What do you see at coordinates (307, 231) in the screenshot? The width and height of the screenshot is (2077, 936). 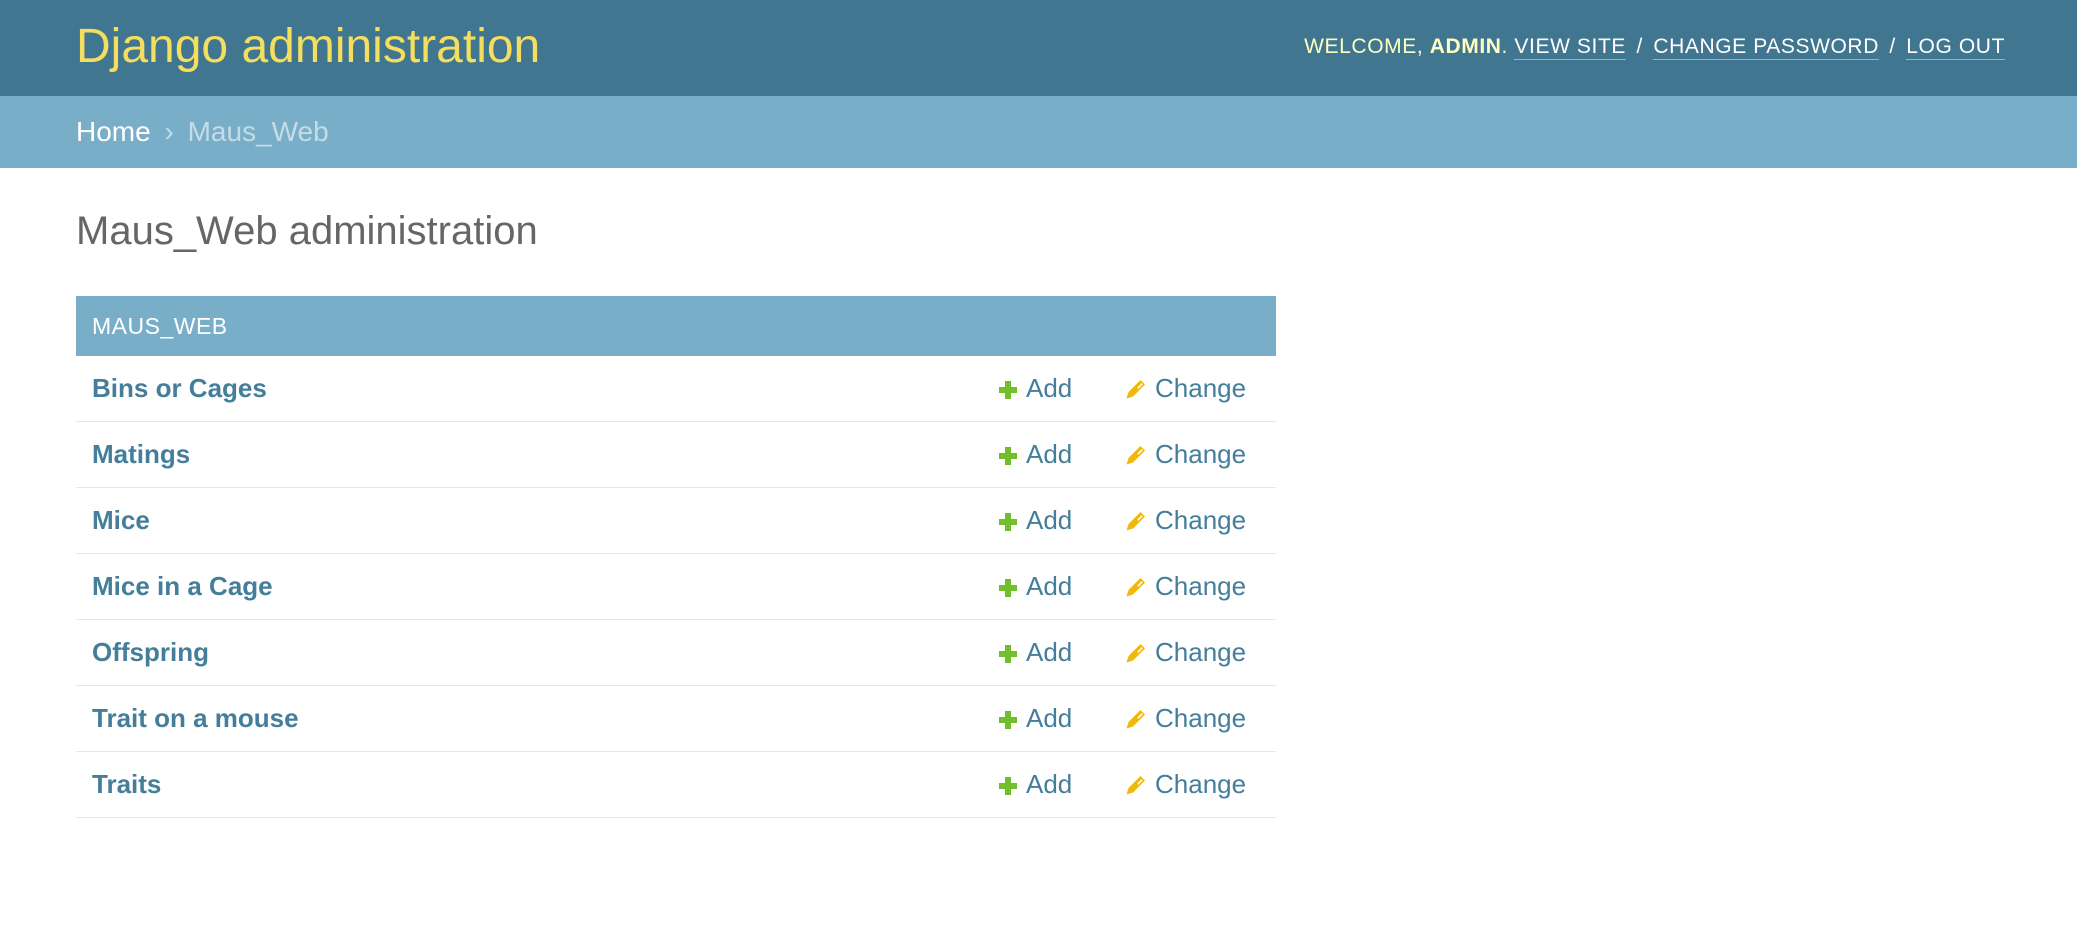 I see `page-title: Maus_Web administration` at bounding box center [307, 231].